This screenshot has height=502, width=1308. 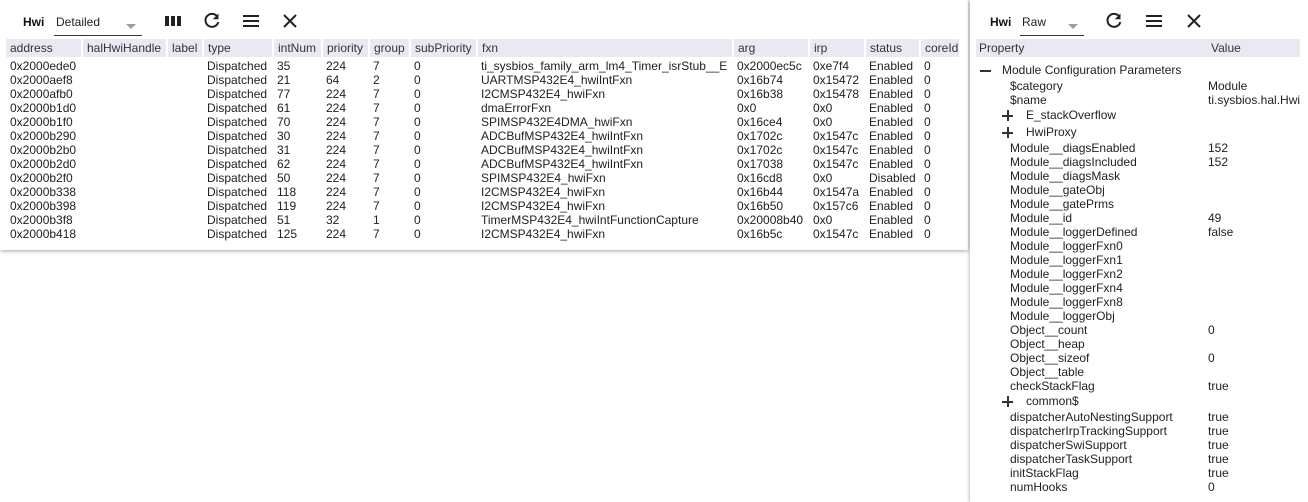 What do you see at coordinates (1139, 246) in the screenshot?
I see `property-row: Module__loggerFxn0` at bounding box center [1139, 246].